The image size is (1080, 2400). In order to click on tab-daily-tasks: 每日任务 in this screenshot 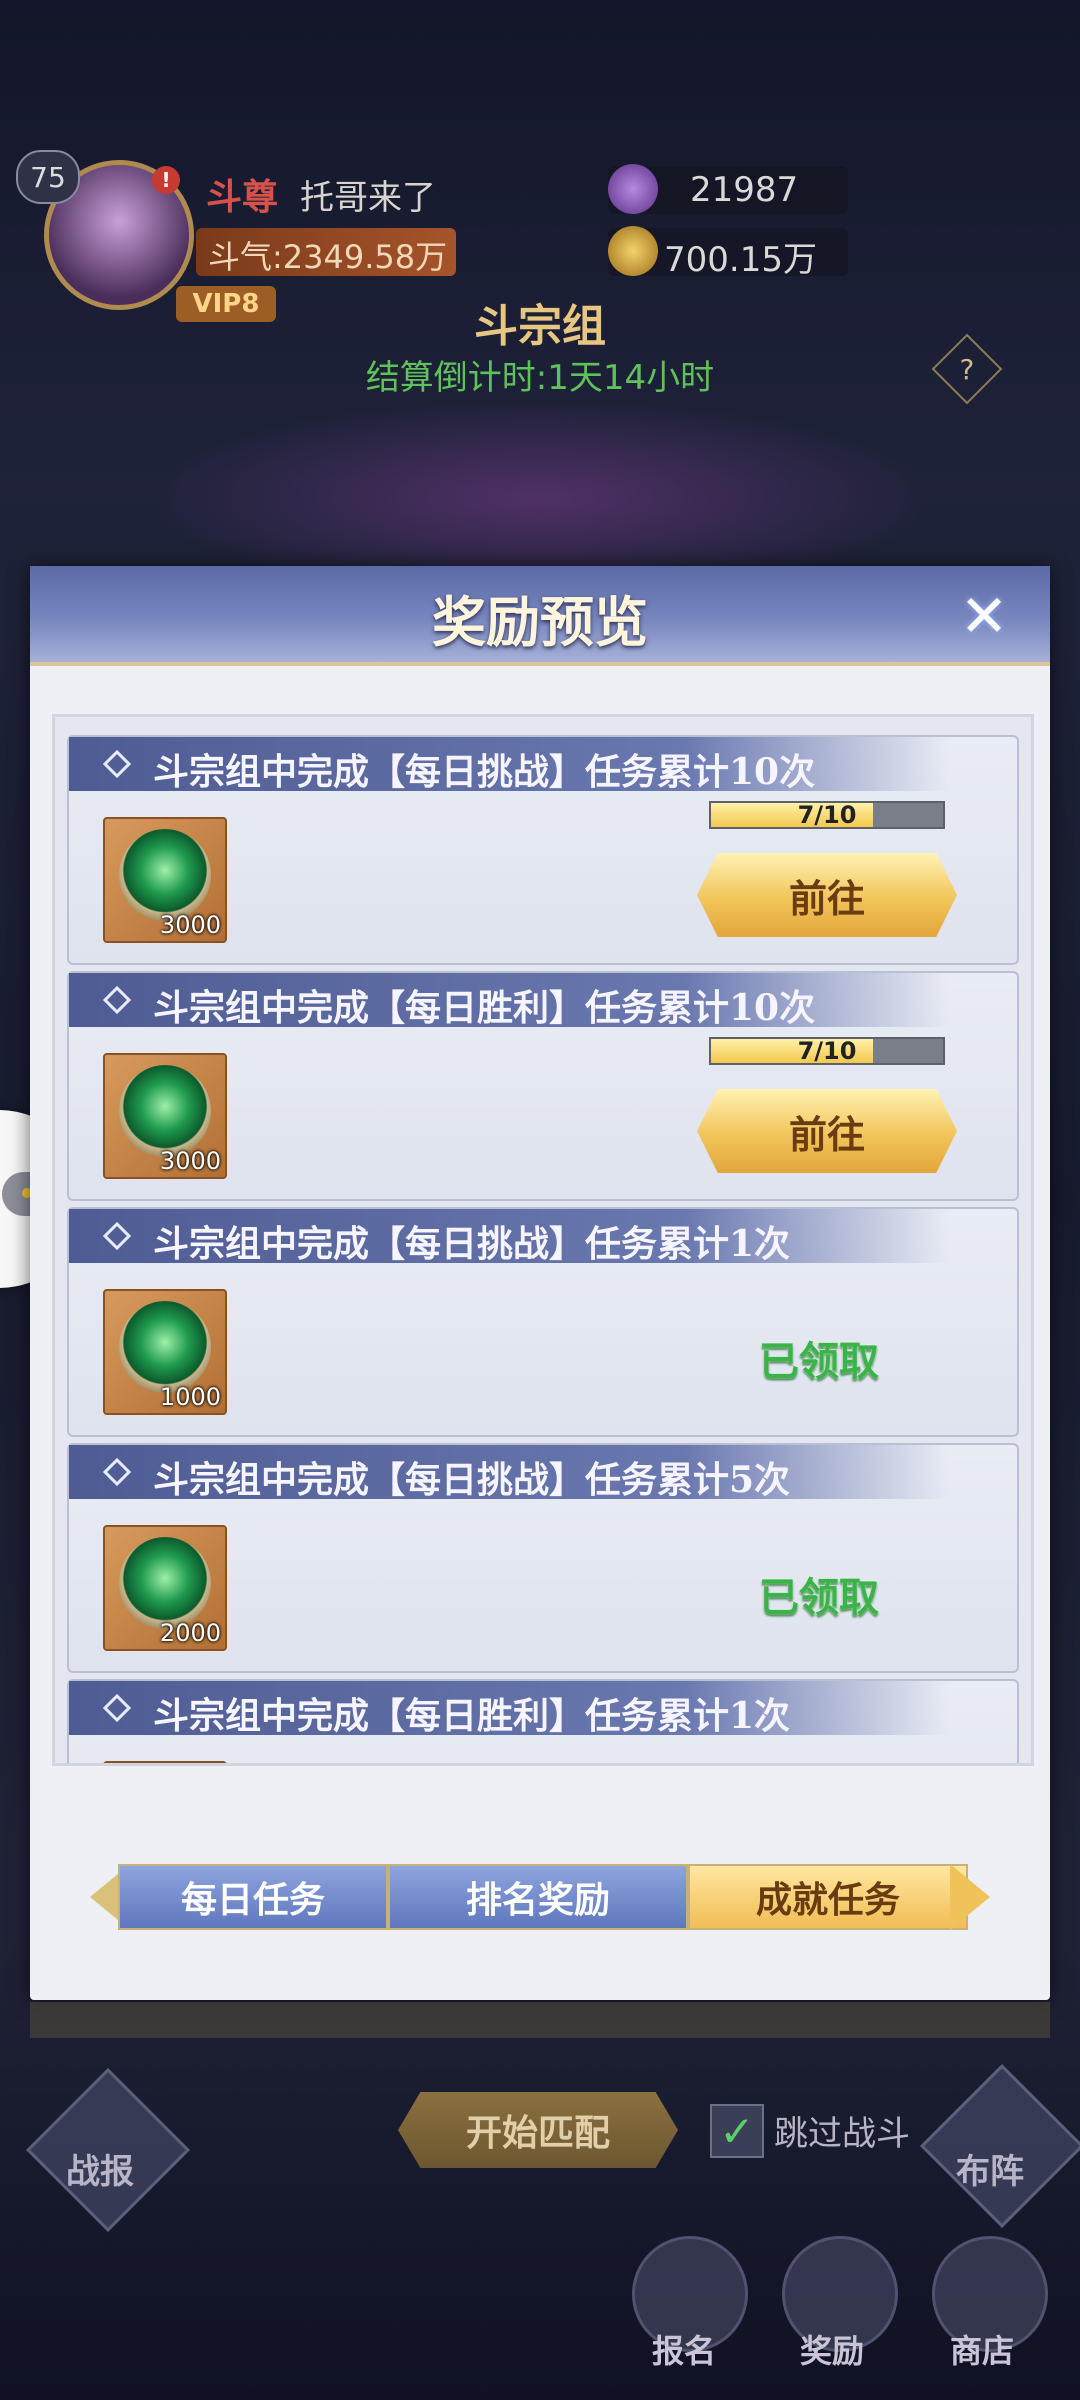, I will do `click(253, 1897)`.